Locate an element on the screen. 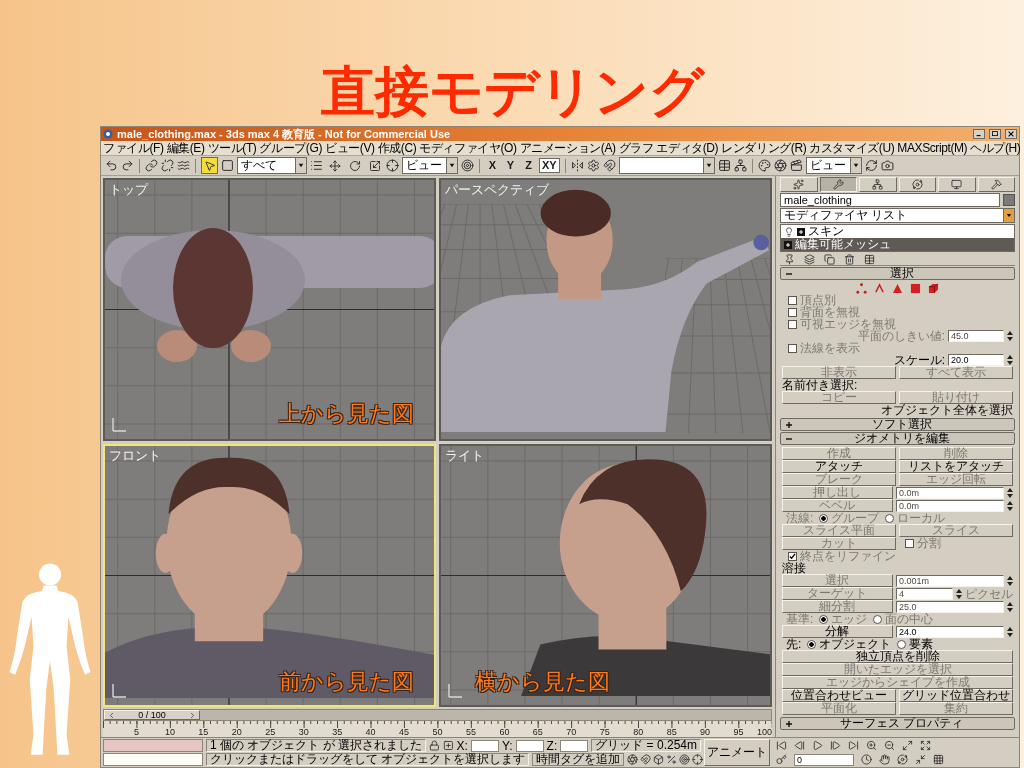 The image size is (1024, 768). play-icon is located at coordinates (817, 745).